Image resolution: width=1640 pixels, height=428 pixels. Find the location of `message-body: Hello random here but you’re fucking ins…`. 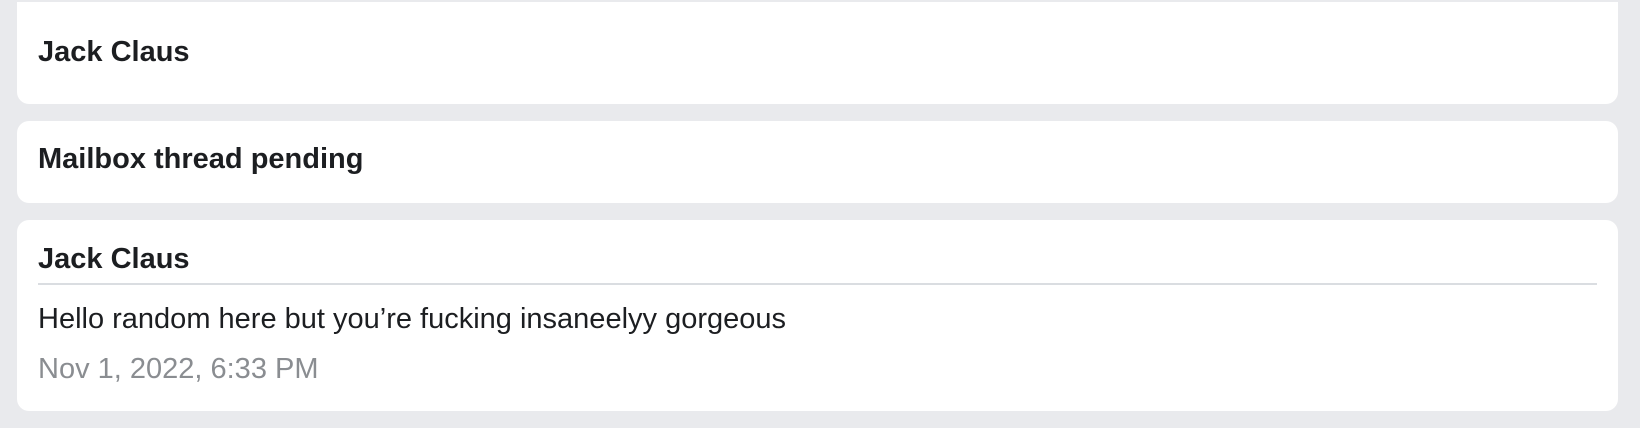

message-body: Hello random here but you’re fucking ins… is located at coordinates (412, 319).